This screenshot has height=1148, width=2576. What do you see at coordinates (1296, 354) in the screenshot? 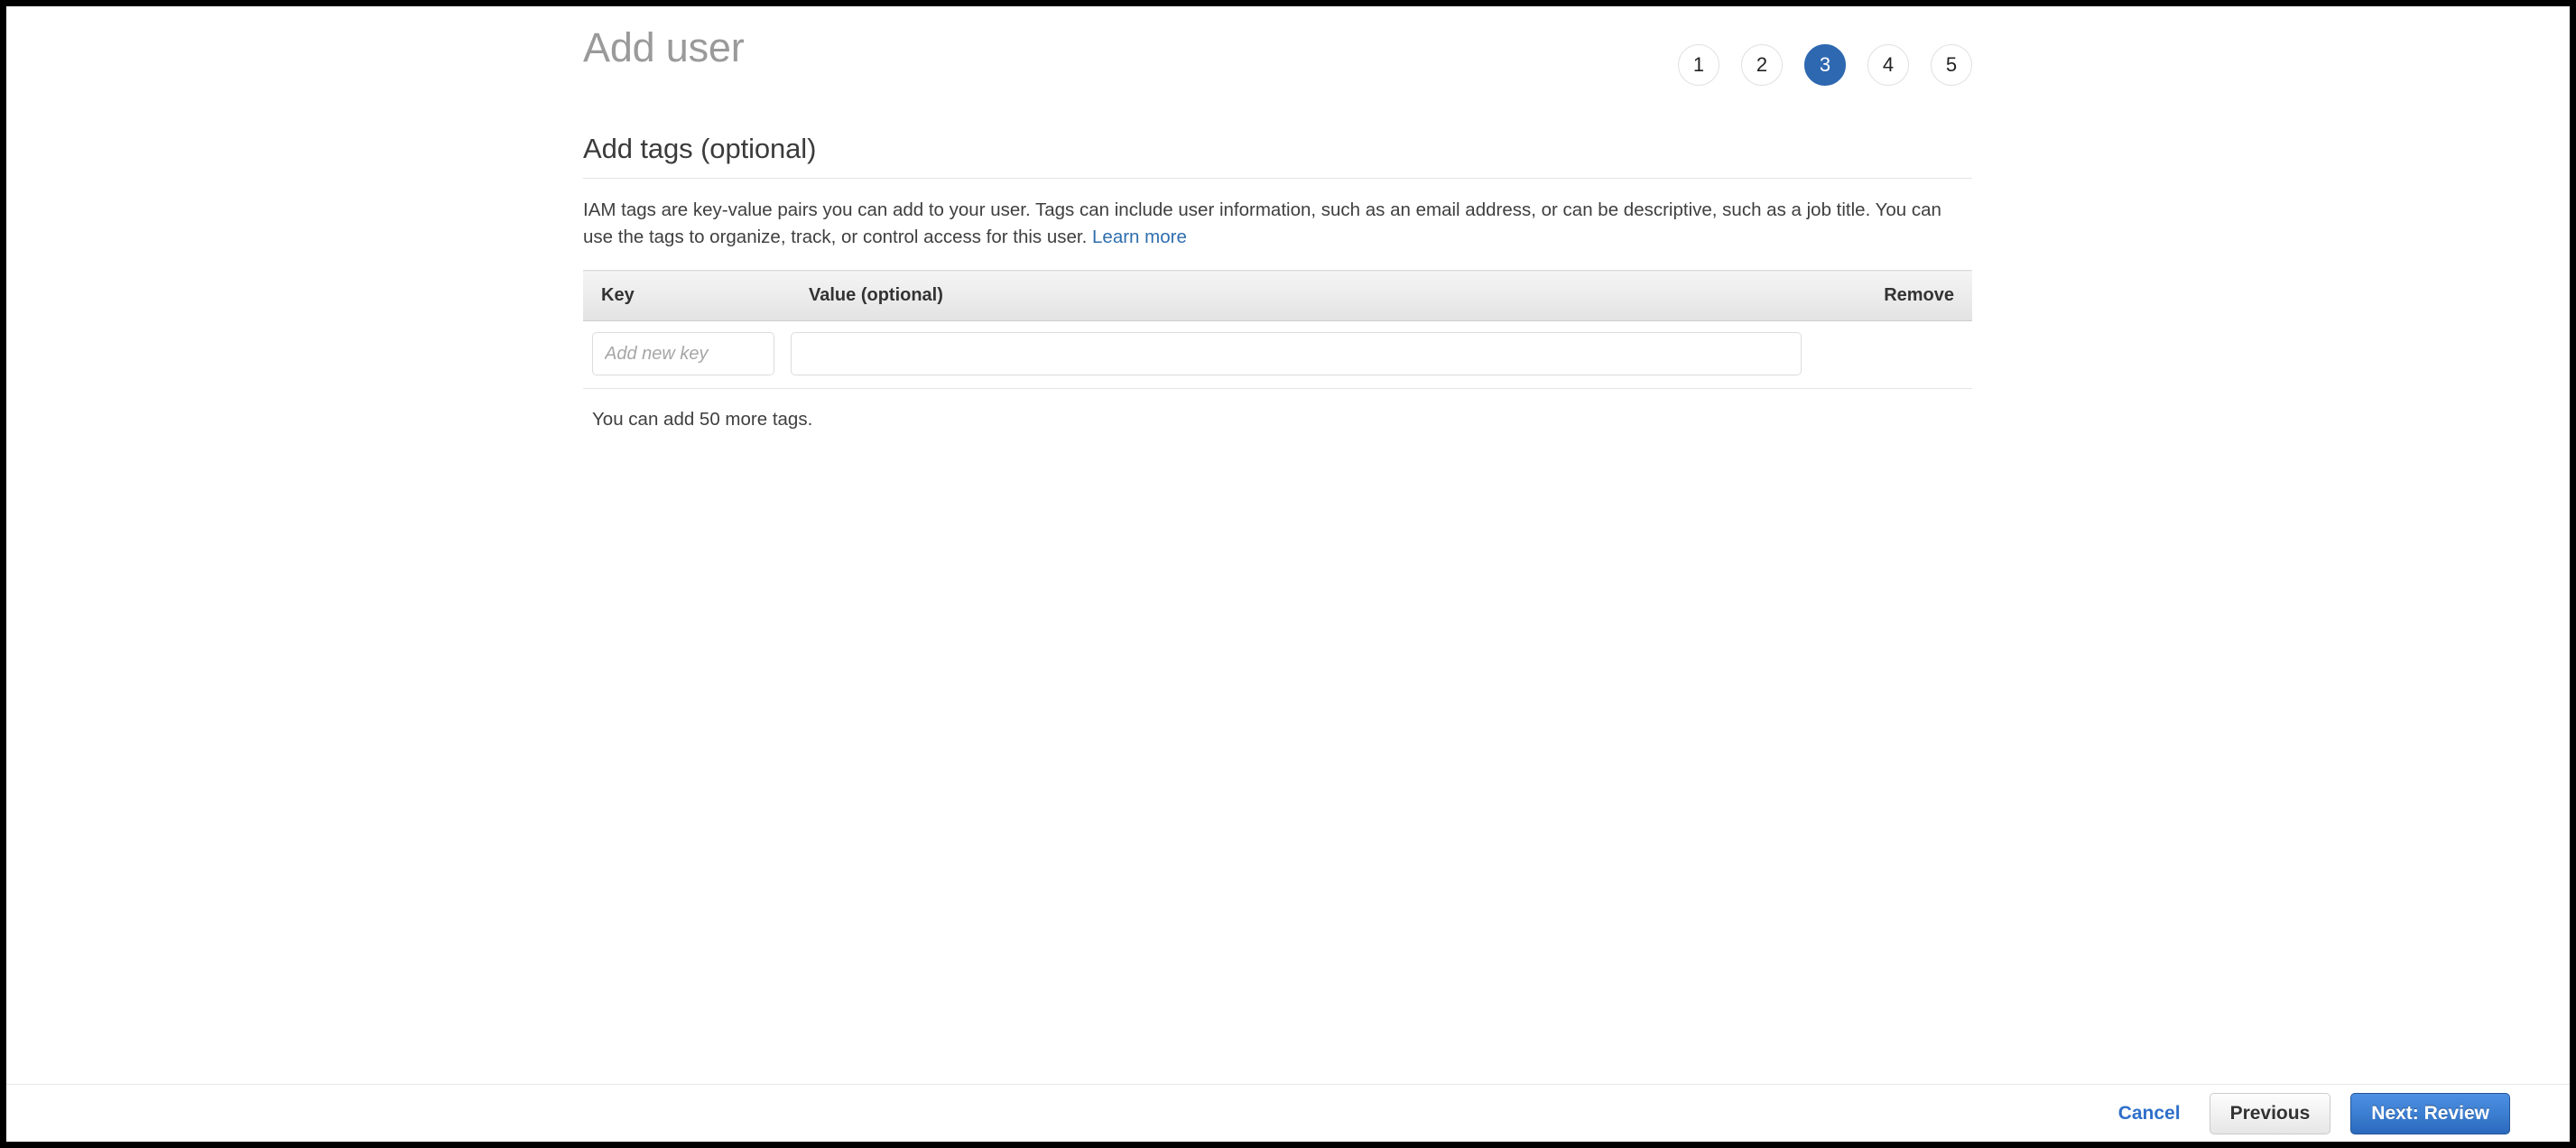
I see `tag-value-input` at bounding box center [1296, 354].